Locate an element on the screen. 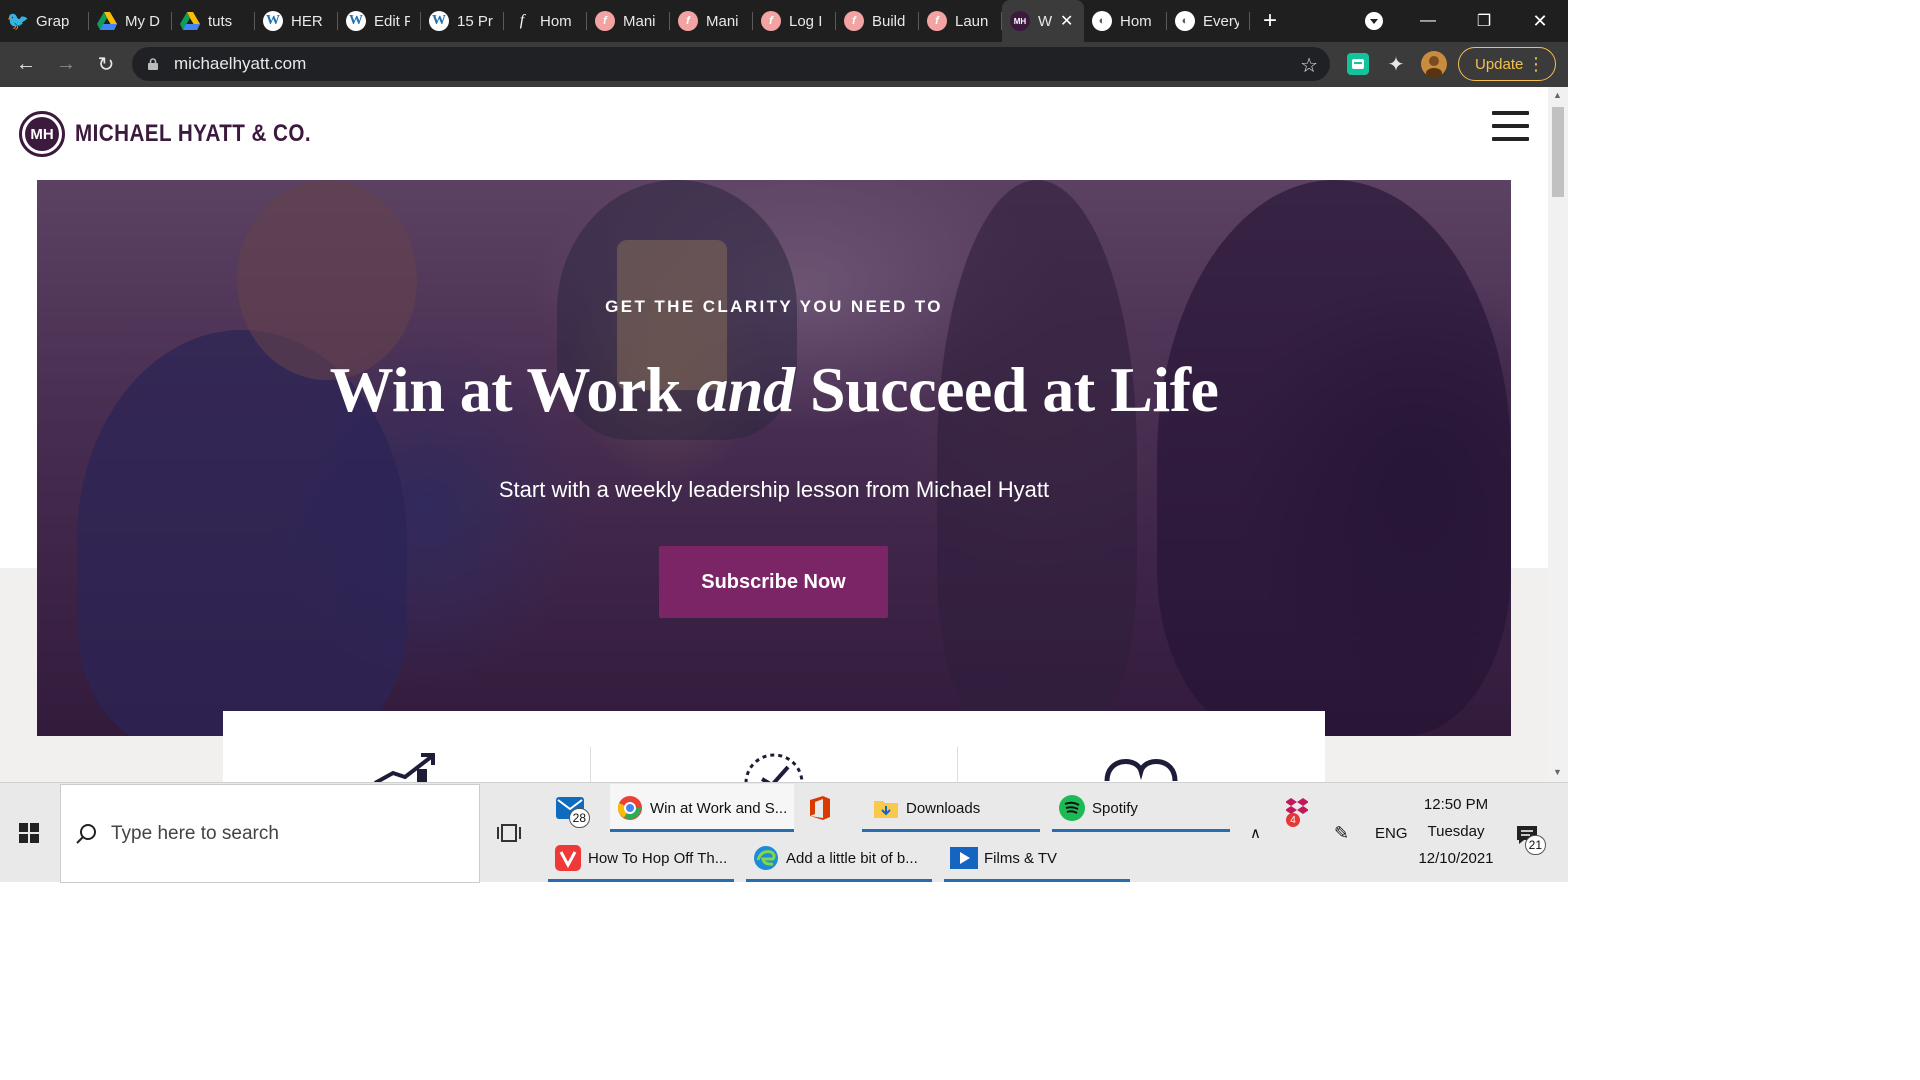 This screenshot has height=1080, width=1920. spotify-taskbar-button: Spotify is located at coordinates (1141, 808).